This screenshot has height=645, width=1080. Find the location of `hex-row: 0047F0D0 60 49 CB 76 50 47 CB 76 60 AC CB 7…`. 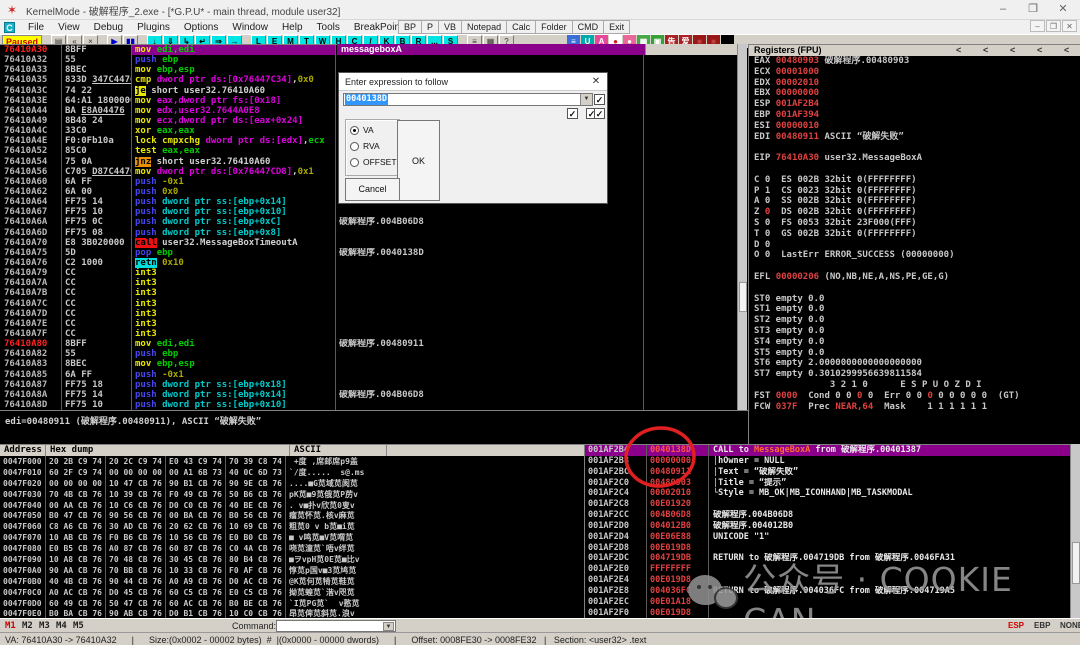

hex-row: 0047F0D0 60 49 CB 76 50 47 CB 76 60 AC CB 7… is located at coordinates (292, 603).